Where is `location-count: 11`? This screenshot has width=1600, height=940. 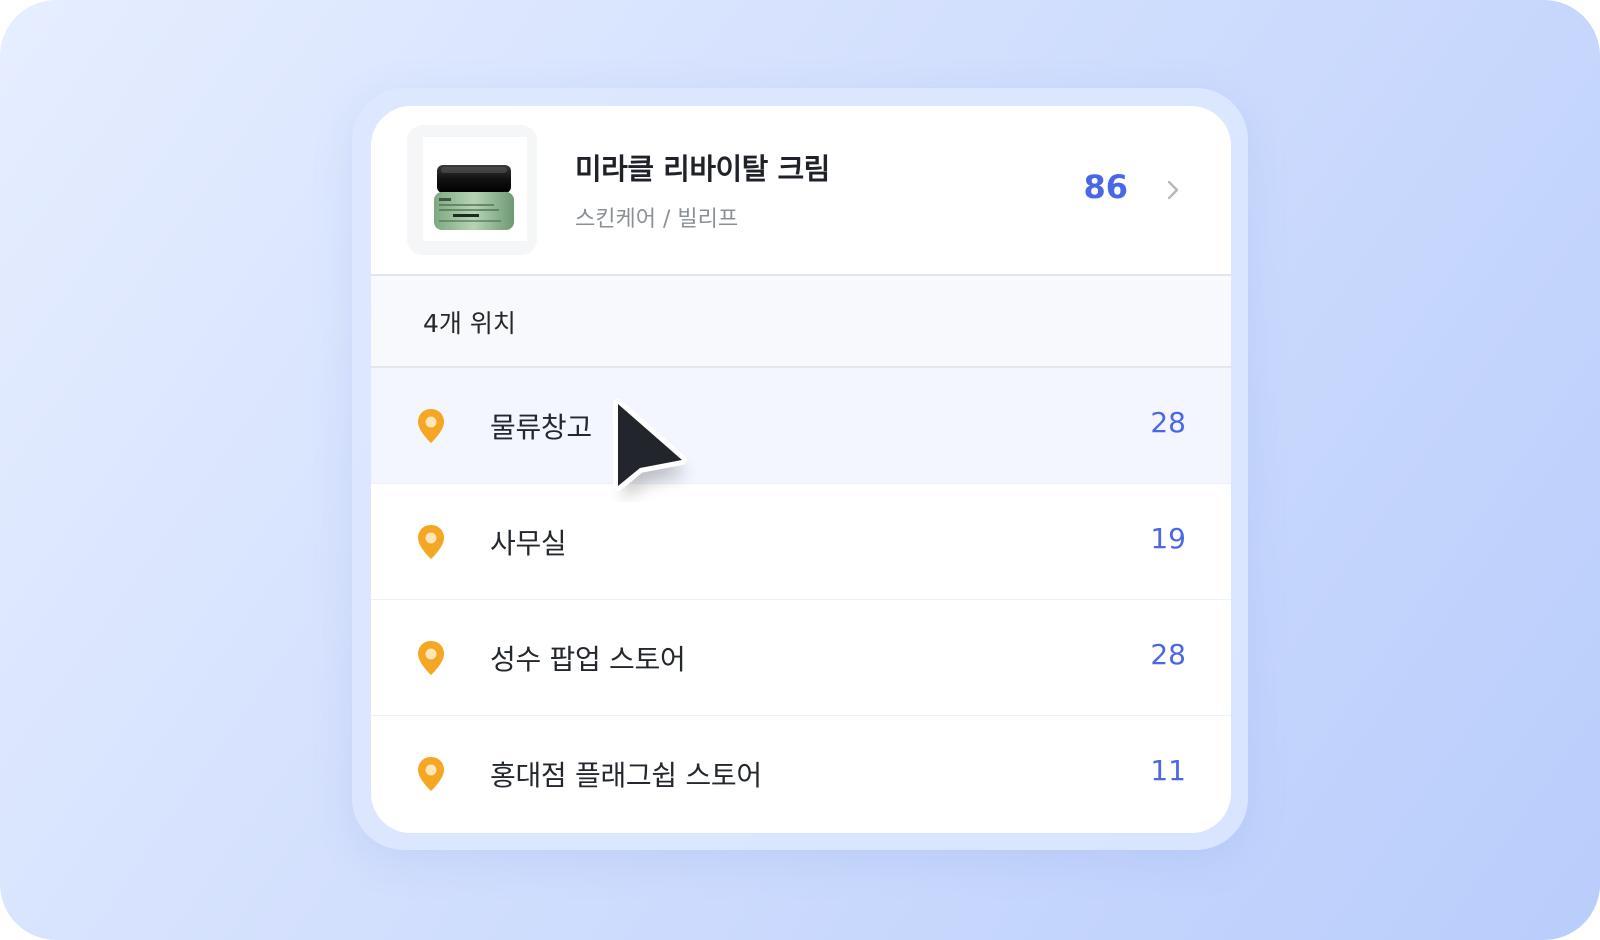
location-count: 11 is located at coordinates (1168, 770).